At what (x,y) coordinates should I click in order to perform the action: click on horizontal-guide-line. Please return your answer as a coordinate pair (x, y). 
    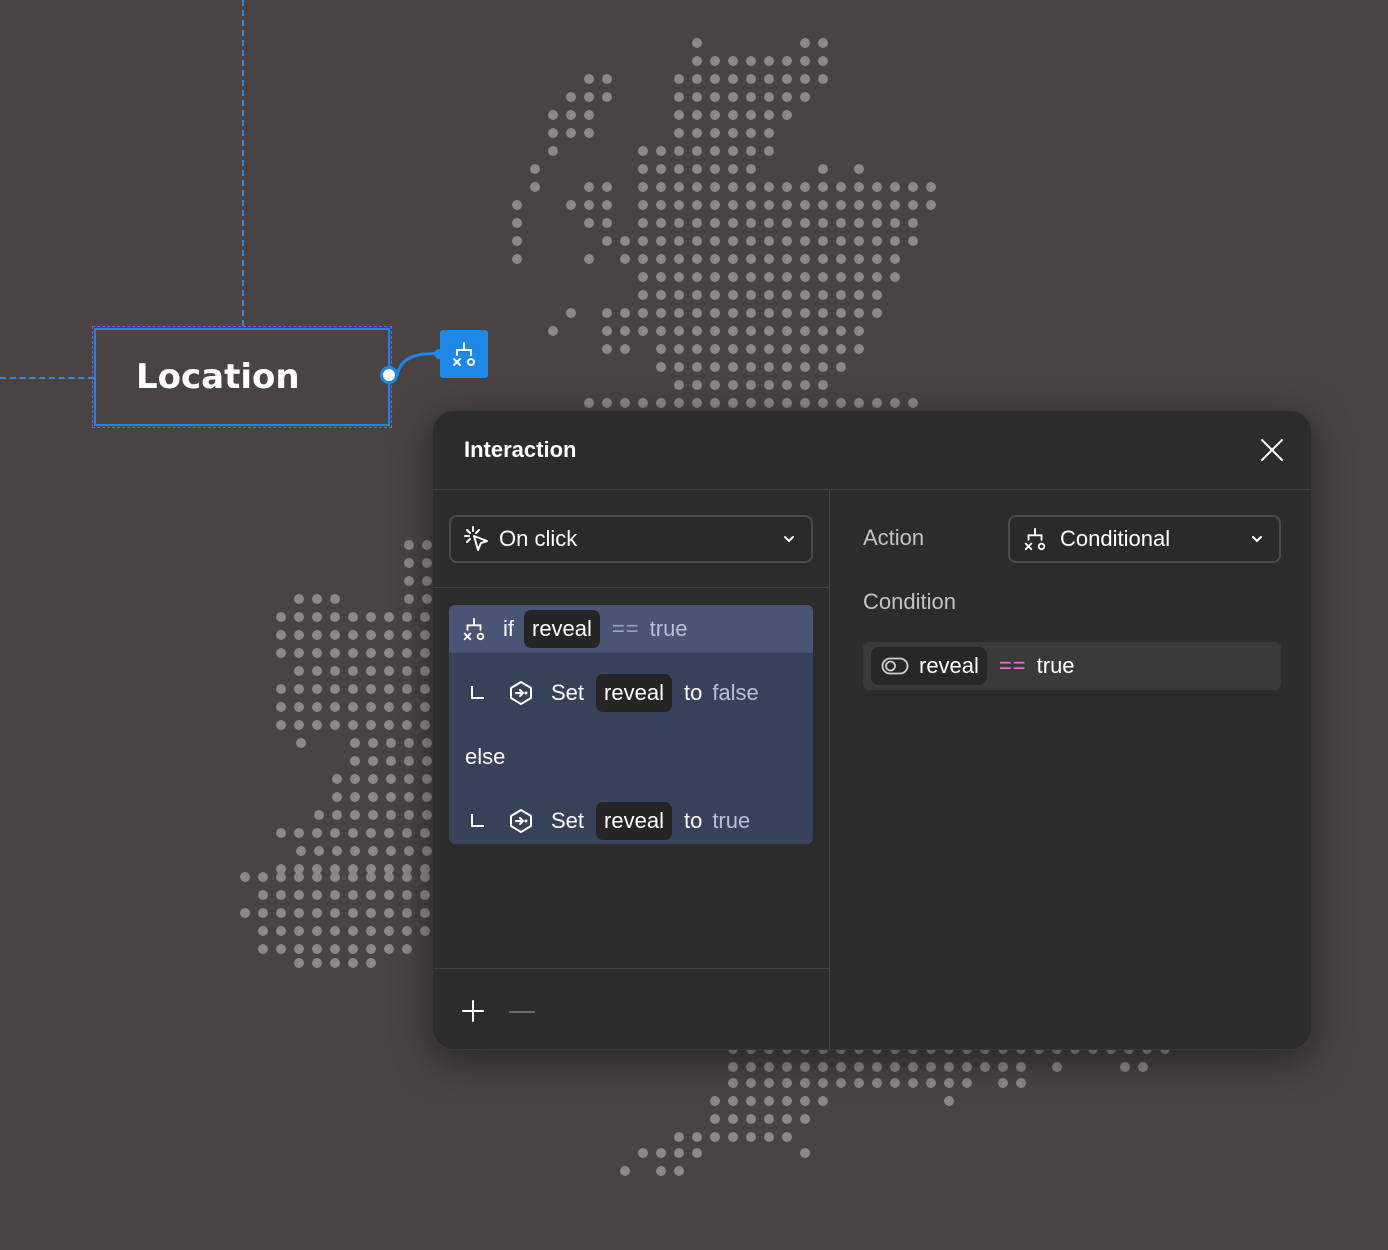
    Looking at the image, I should click on (47, 378).